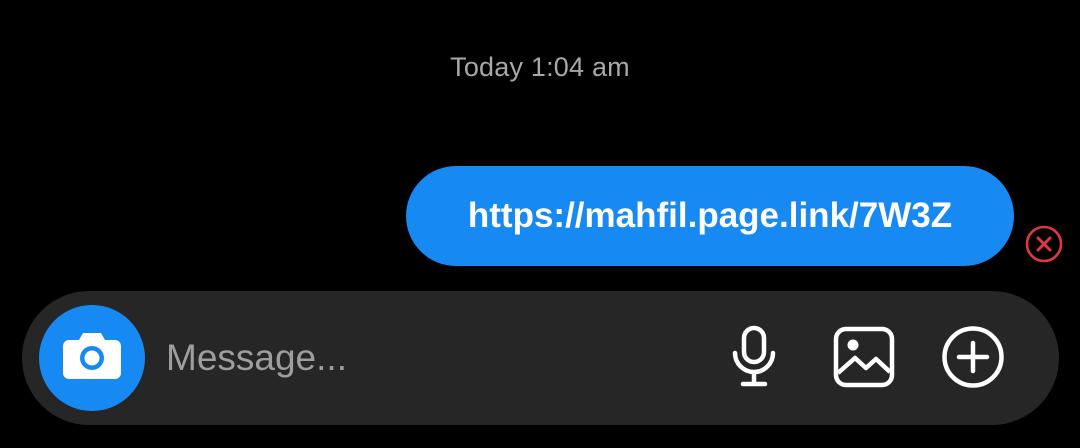 The height and width of the screenshot is (448, 1080). I want to click on gallery-button, so click(864, 359).